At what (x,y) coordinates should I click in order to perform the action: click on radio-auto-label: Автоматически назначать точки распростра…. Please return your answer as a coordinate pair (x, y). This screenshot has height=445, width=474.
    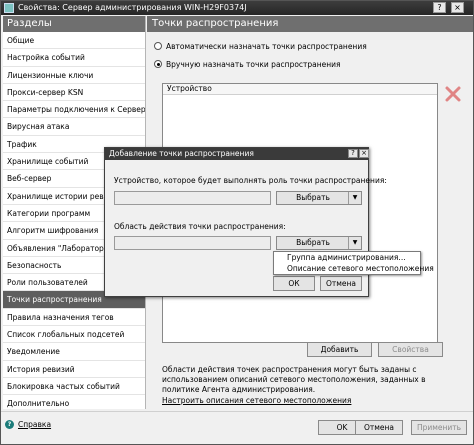
    Looking at the image, I should click on (266, 46).